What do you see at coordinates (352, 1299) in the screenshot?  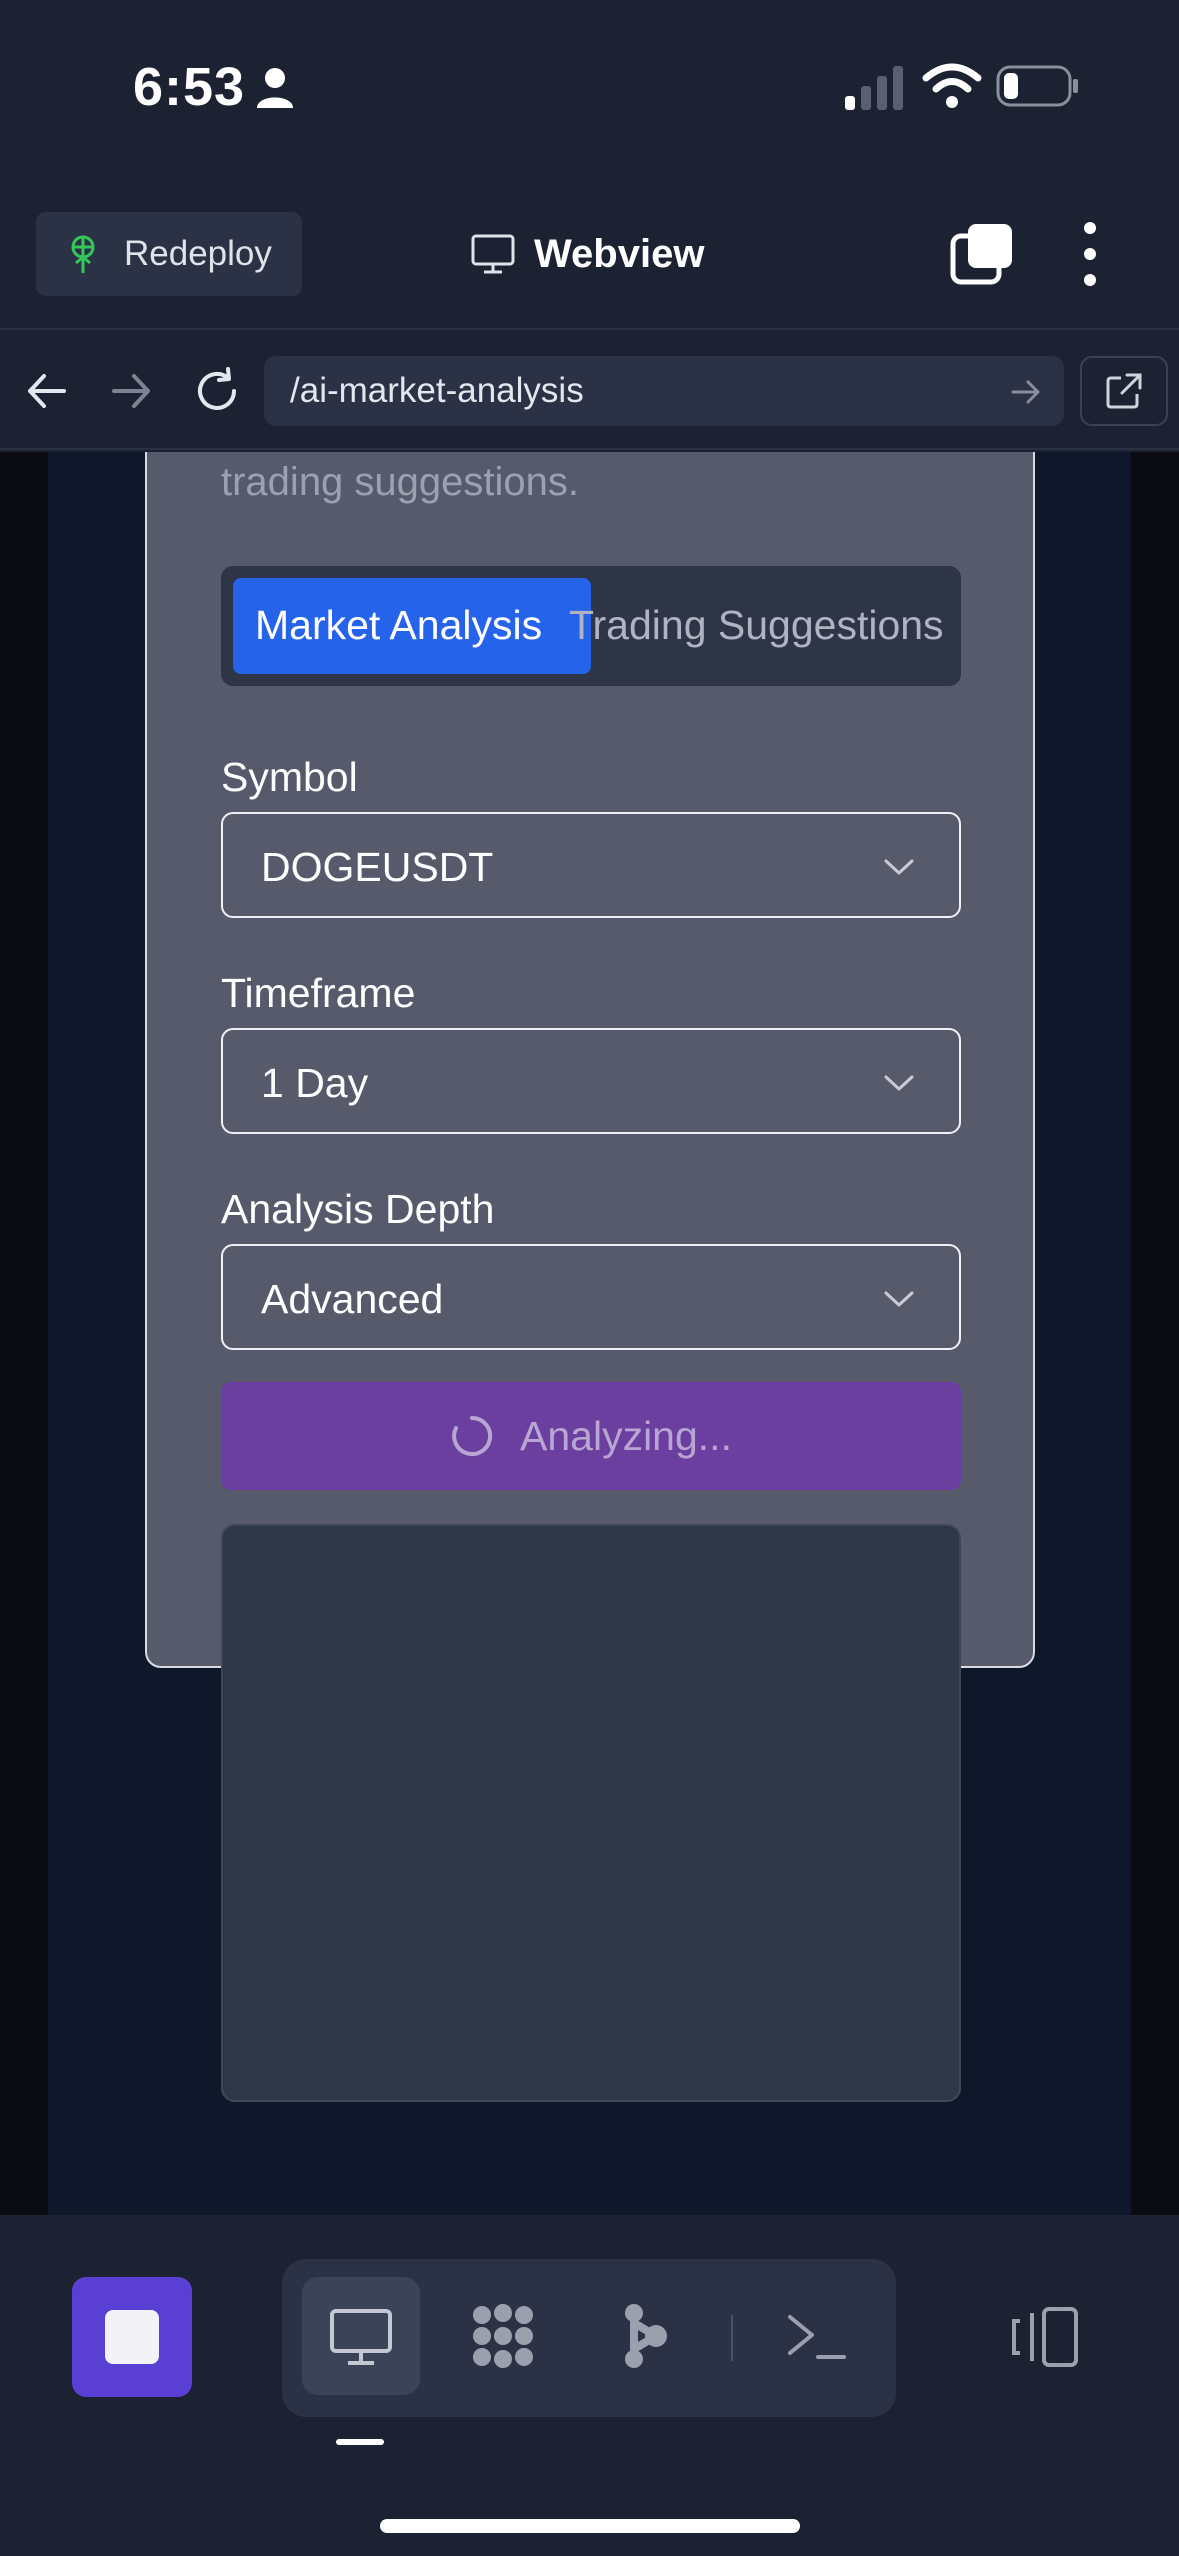 I see `analysis-depth-value: Advanced` at bounding box center [352, 1299].